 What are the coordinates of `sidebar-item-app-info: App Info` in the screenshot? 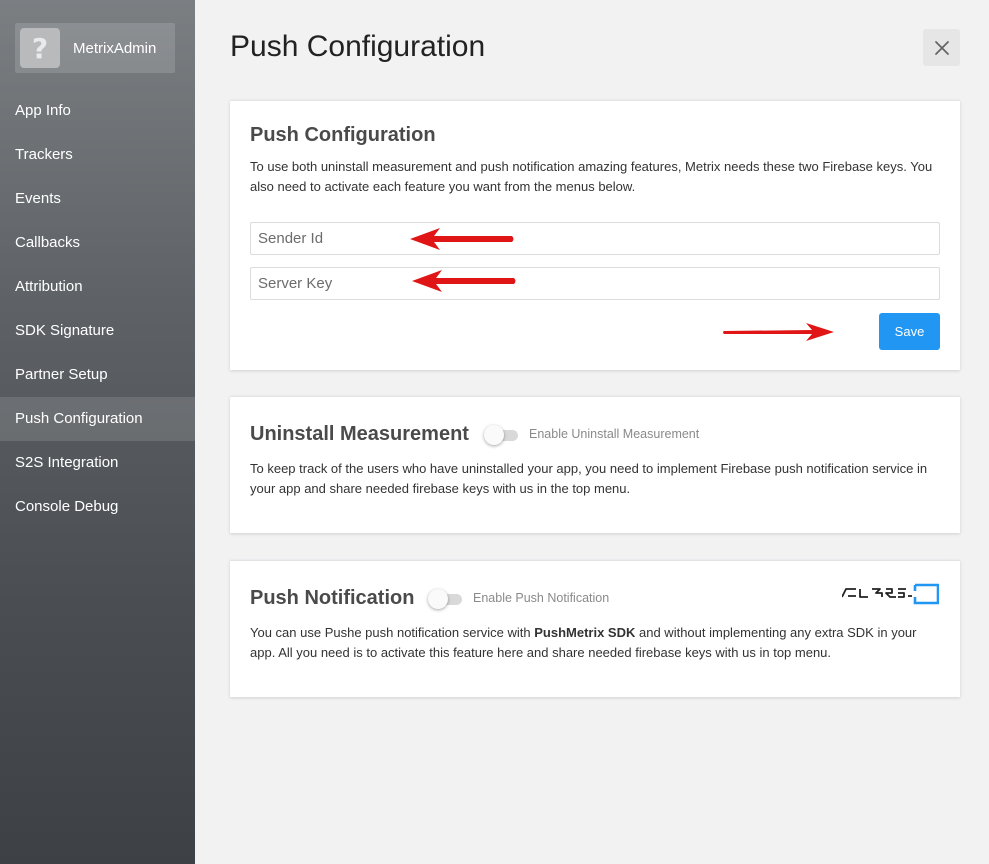 It's located at (97, 111).